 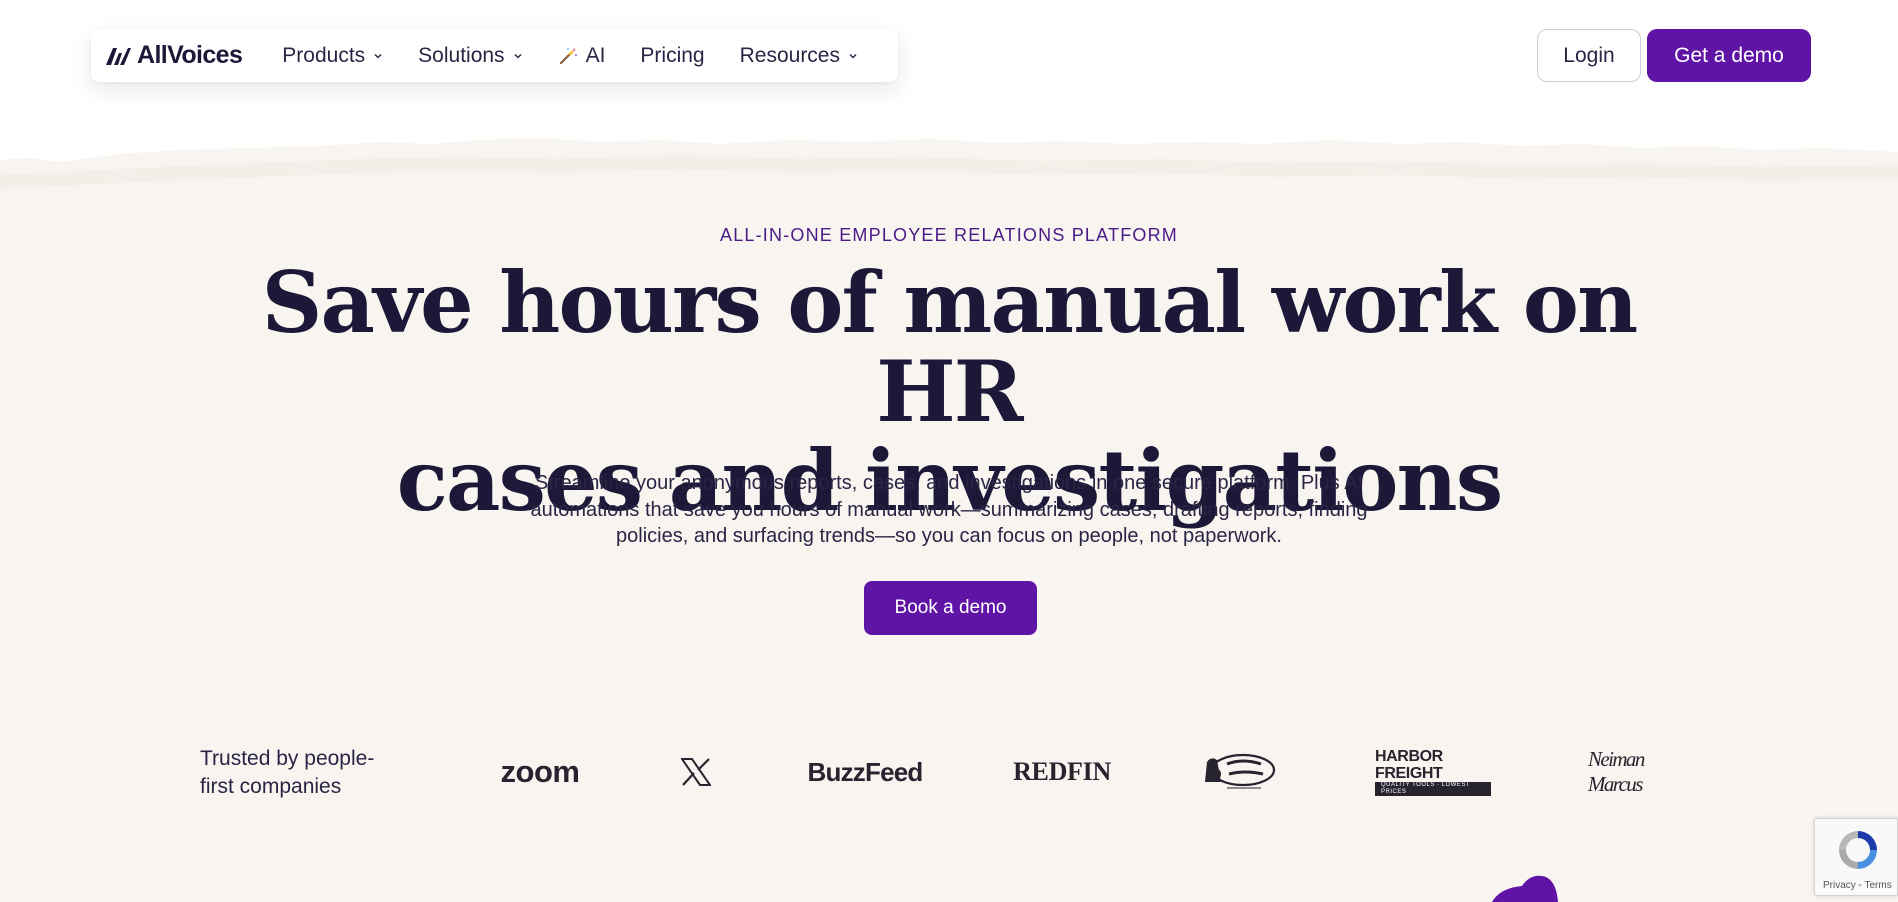 I want to click on get-a-demo-button: Get a demo, so click(x=1729, y=55).